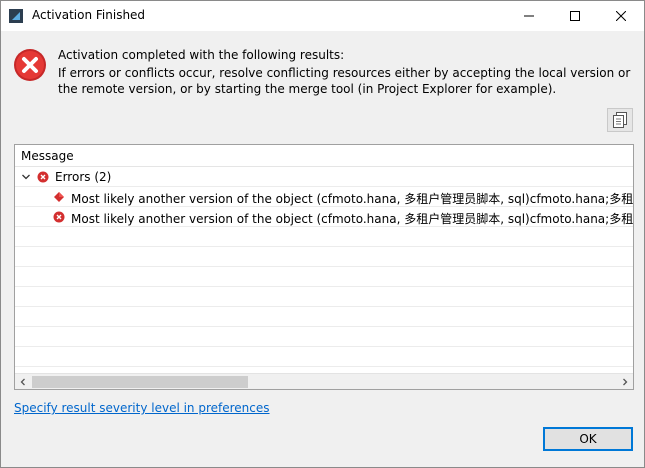 Image resolution: width=645 pixels, height=468 pixels. I want to click on close-button, so click(621, 16).